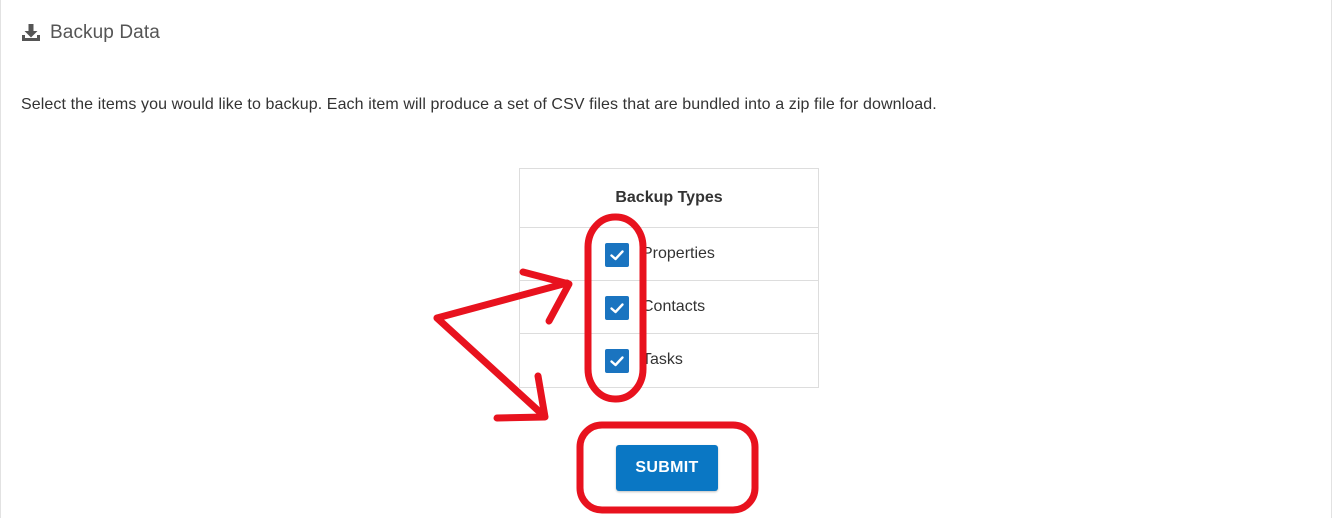 This screenshot has height=518, width=1332. I want to click on submit-button: SUBMIT, so click(667, 468).